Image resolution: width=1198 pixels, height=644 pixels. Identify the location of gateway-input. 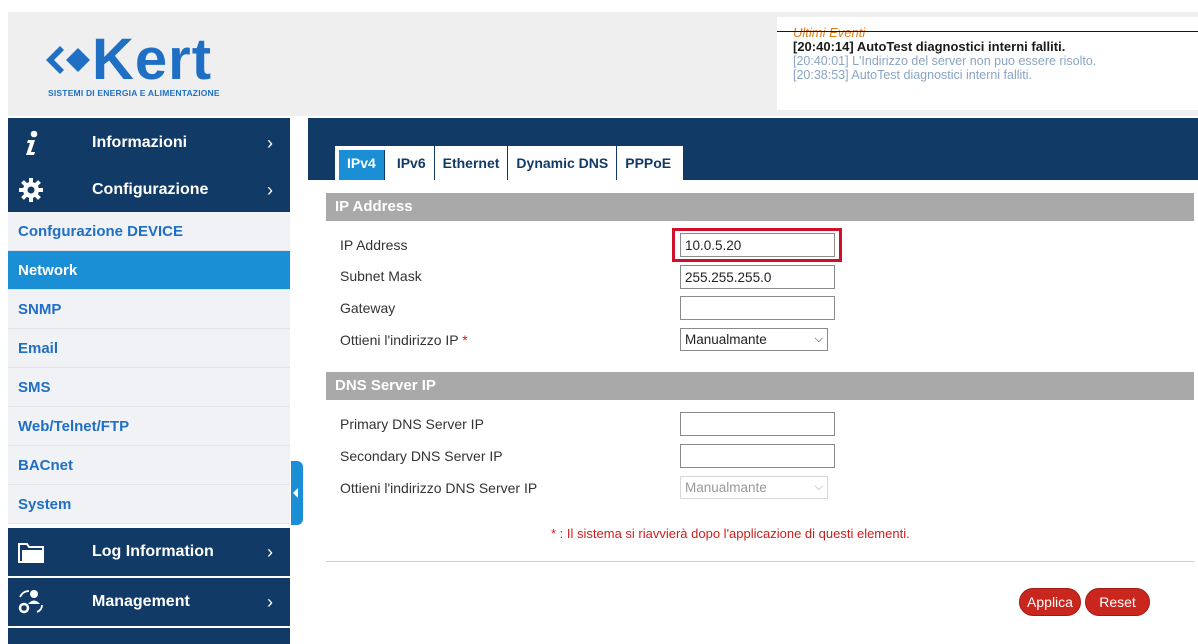
(757, 308).